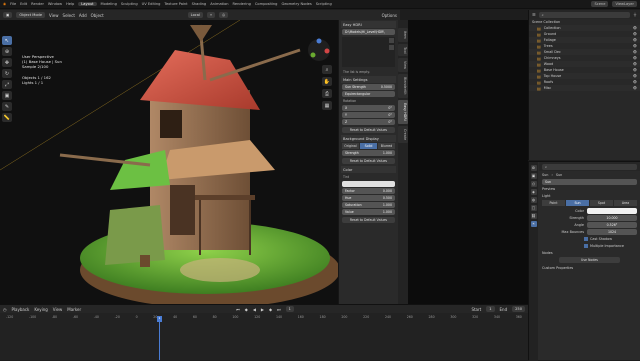  Describe the element at coordinates (219, 4) in the screenshot. I see `tab-animation: Animation` at that location.